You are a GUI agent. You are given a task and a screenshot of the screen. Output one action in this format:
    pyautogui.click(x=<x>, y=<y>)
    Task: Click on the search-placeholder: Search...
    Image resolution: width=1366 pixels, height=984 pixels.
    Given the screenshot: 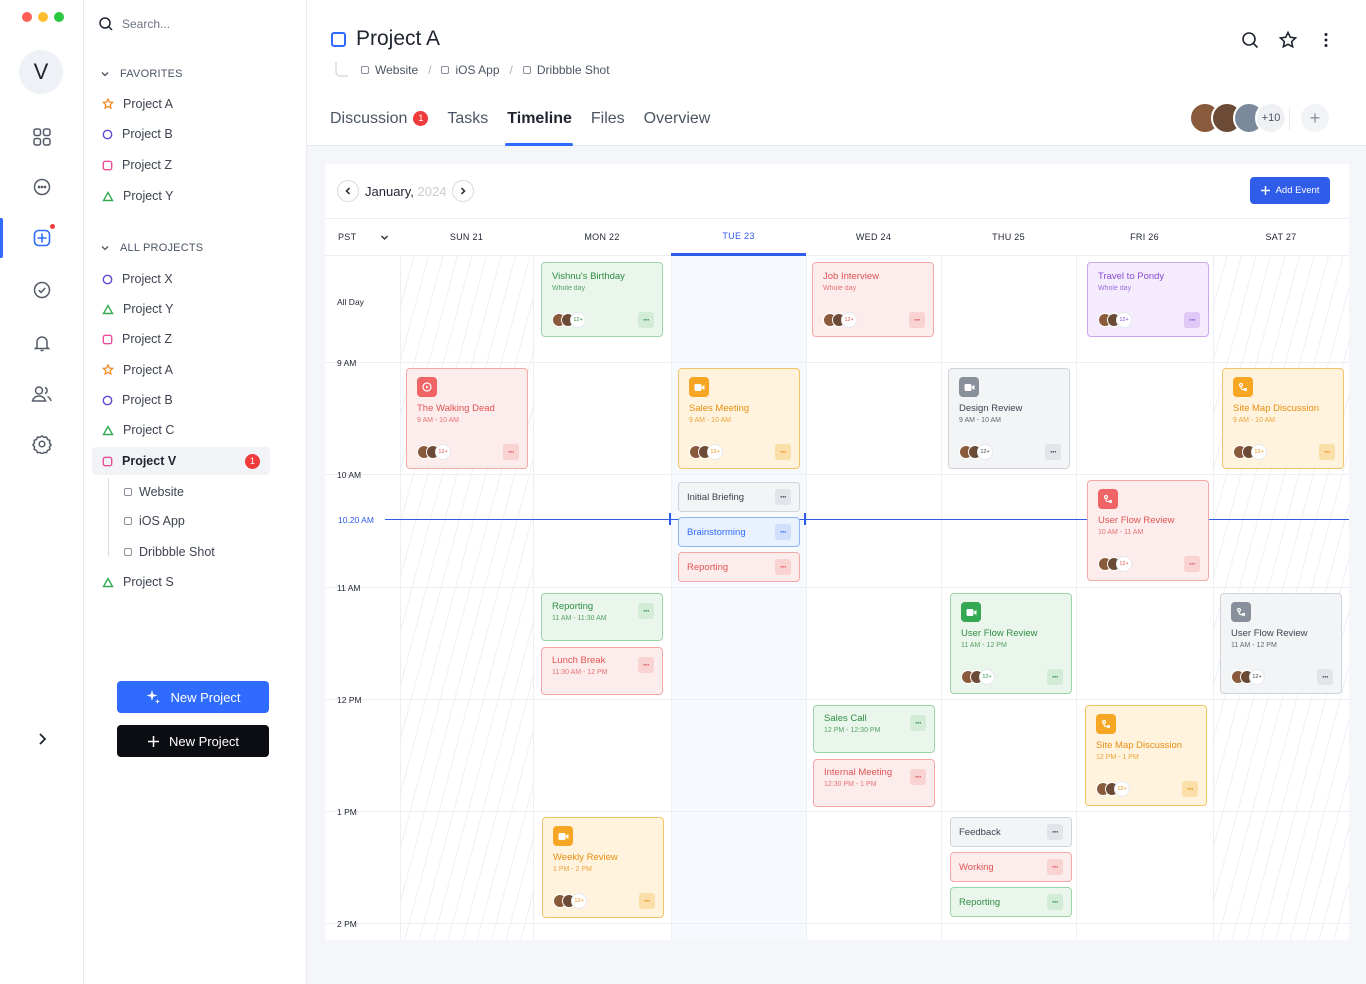 What is the action you would take?
    pyautogui.click(x=146, y=24)
    